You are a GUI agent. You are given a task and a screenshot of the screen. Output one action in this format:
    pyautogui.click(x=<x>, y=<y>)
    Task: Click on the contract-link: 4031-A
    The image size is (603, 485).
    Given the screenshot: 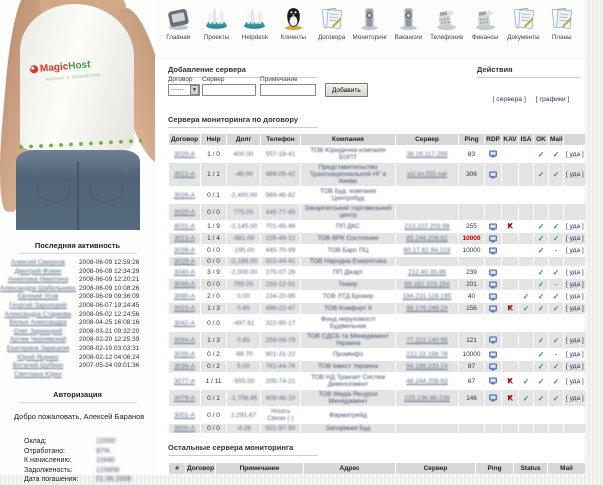 What is the action you would take?
    pyautogui.click(x=184, y=226)
    